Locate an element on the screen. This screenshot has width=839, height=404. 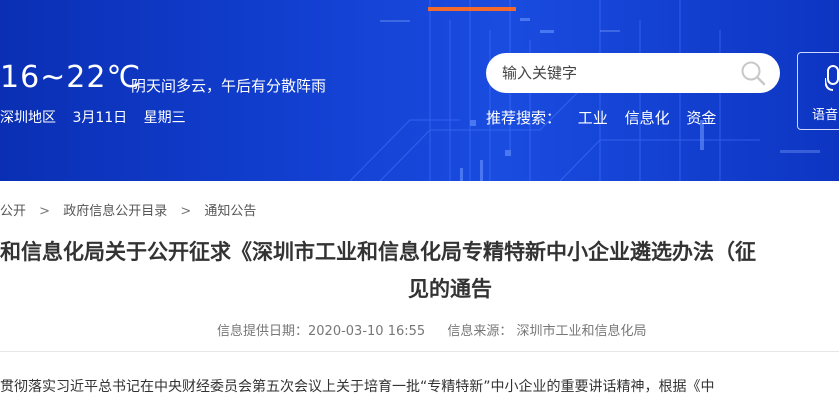
voice-search-label: 语音 is located at coordinates (825, 115).